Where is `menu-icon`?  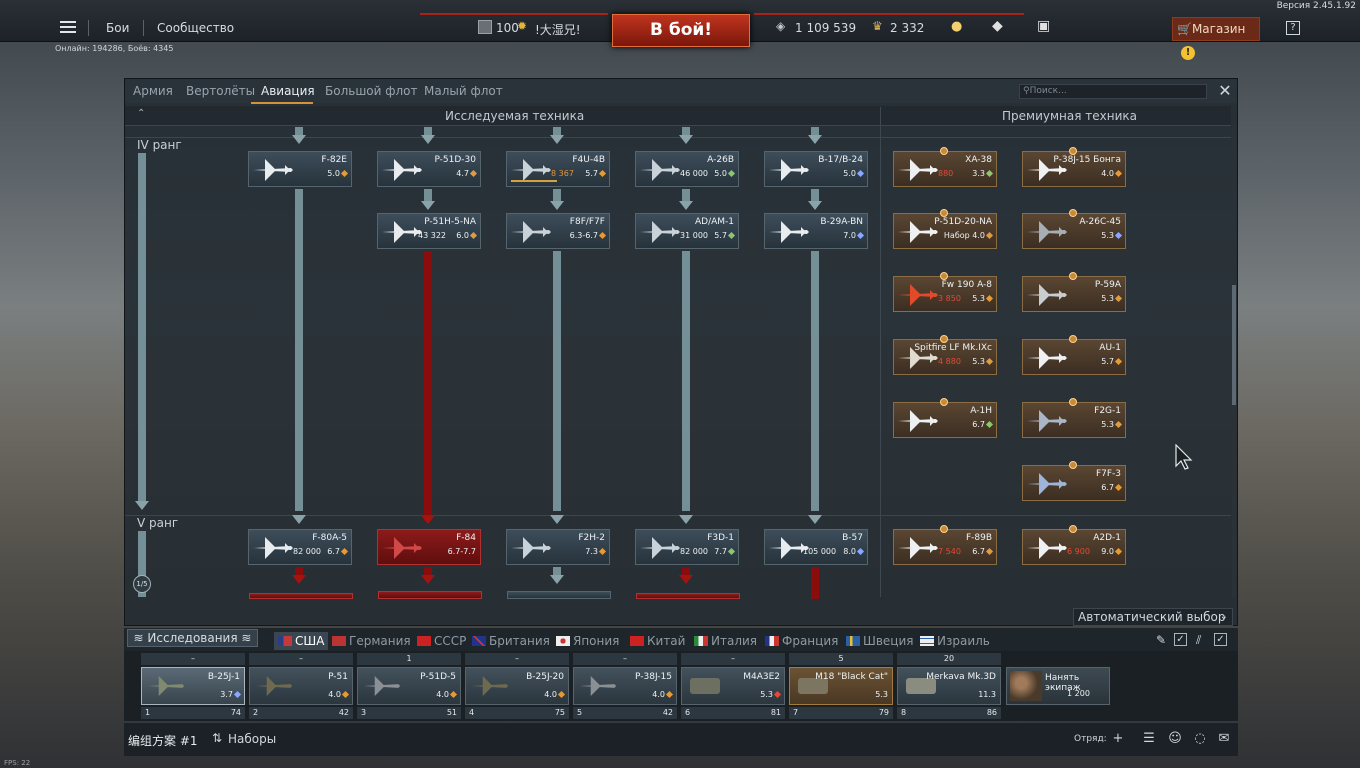 menu-icon is located at coordinates (68, 27).